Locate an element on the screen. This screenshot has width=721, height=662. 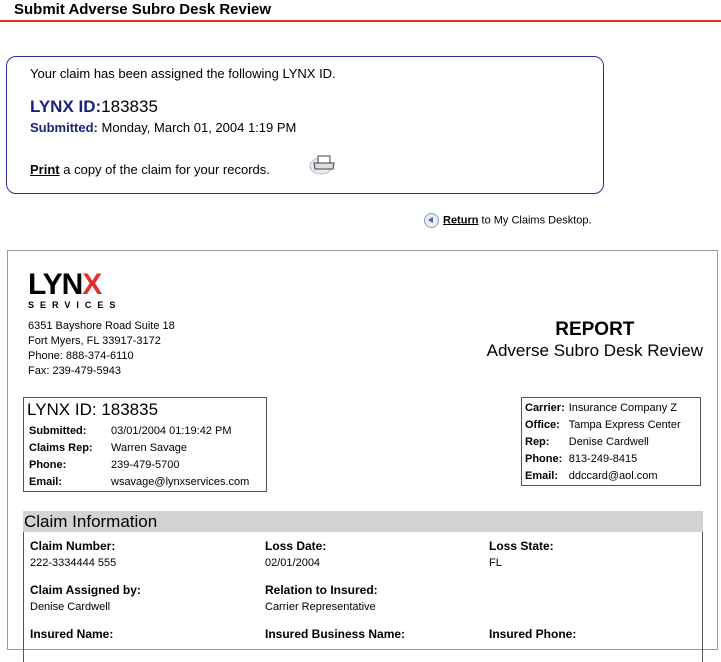
row-value: Insurance Company Z is located at coordinates (622, 408).